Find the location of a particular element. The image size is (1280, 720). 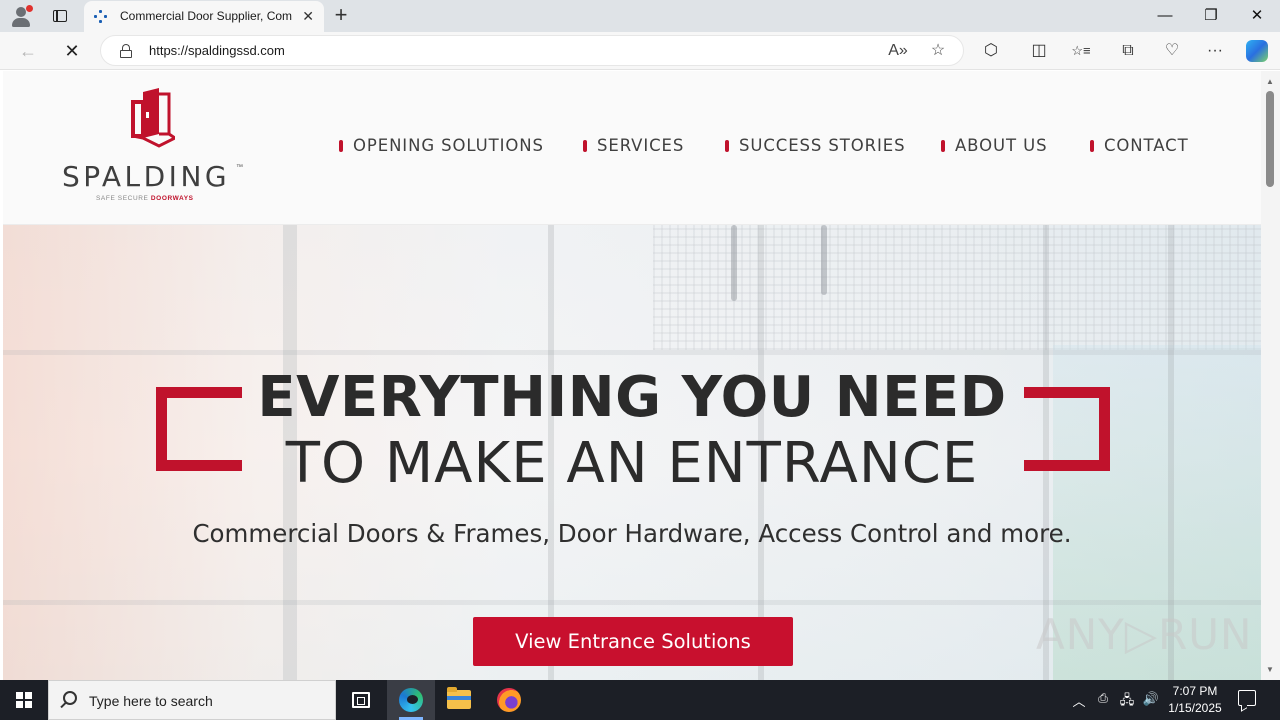

scroll-up-arrow-icon: ▲ is located at coordinates (1270, 81).